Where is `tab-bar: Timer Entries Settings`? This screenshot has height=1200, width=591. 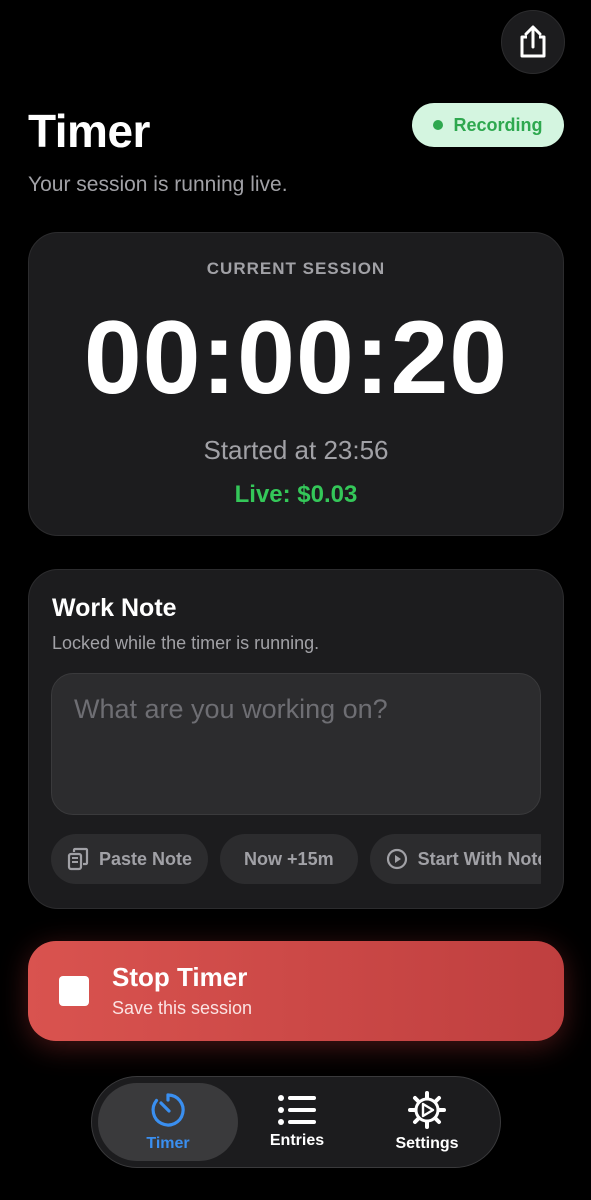 tab-bar: Timer Entries Settings is located at coordinates (296, 1122).